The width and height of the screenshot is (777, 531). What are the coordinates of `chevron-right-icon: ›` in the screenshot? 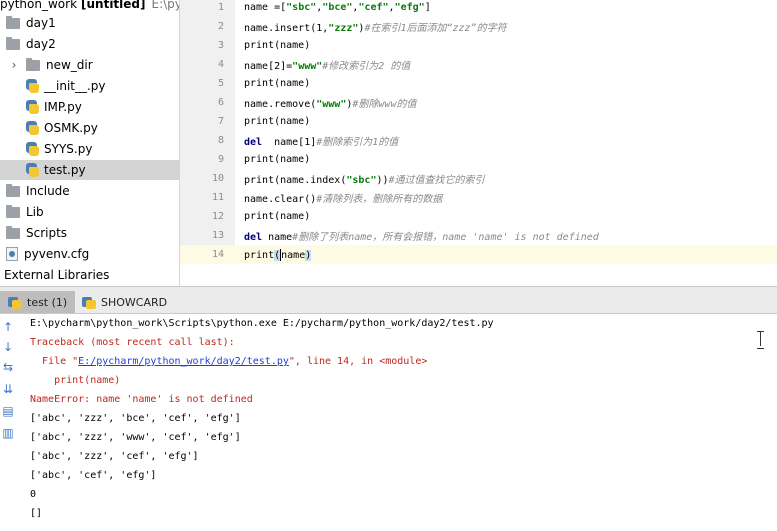 It's located at (14, 65).